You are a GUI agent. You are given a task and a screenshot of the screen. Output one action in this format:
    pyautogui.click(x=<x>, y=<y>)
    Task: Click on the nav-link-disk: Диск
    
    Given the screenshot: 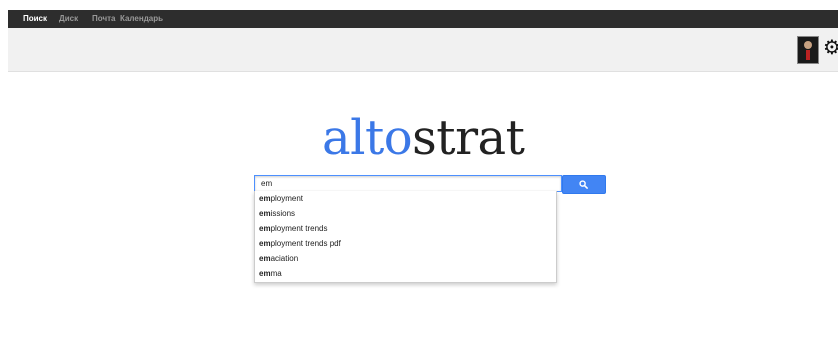 What is the action you would take?
    pyautogui.click(x=68, y=18)
    